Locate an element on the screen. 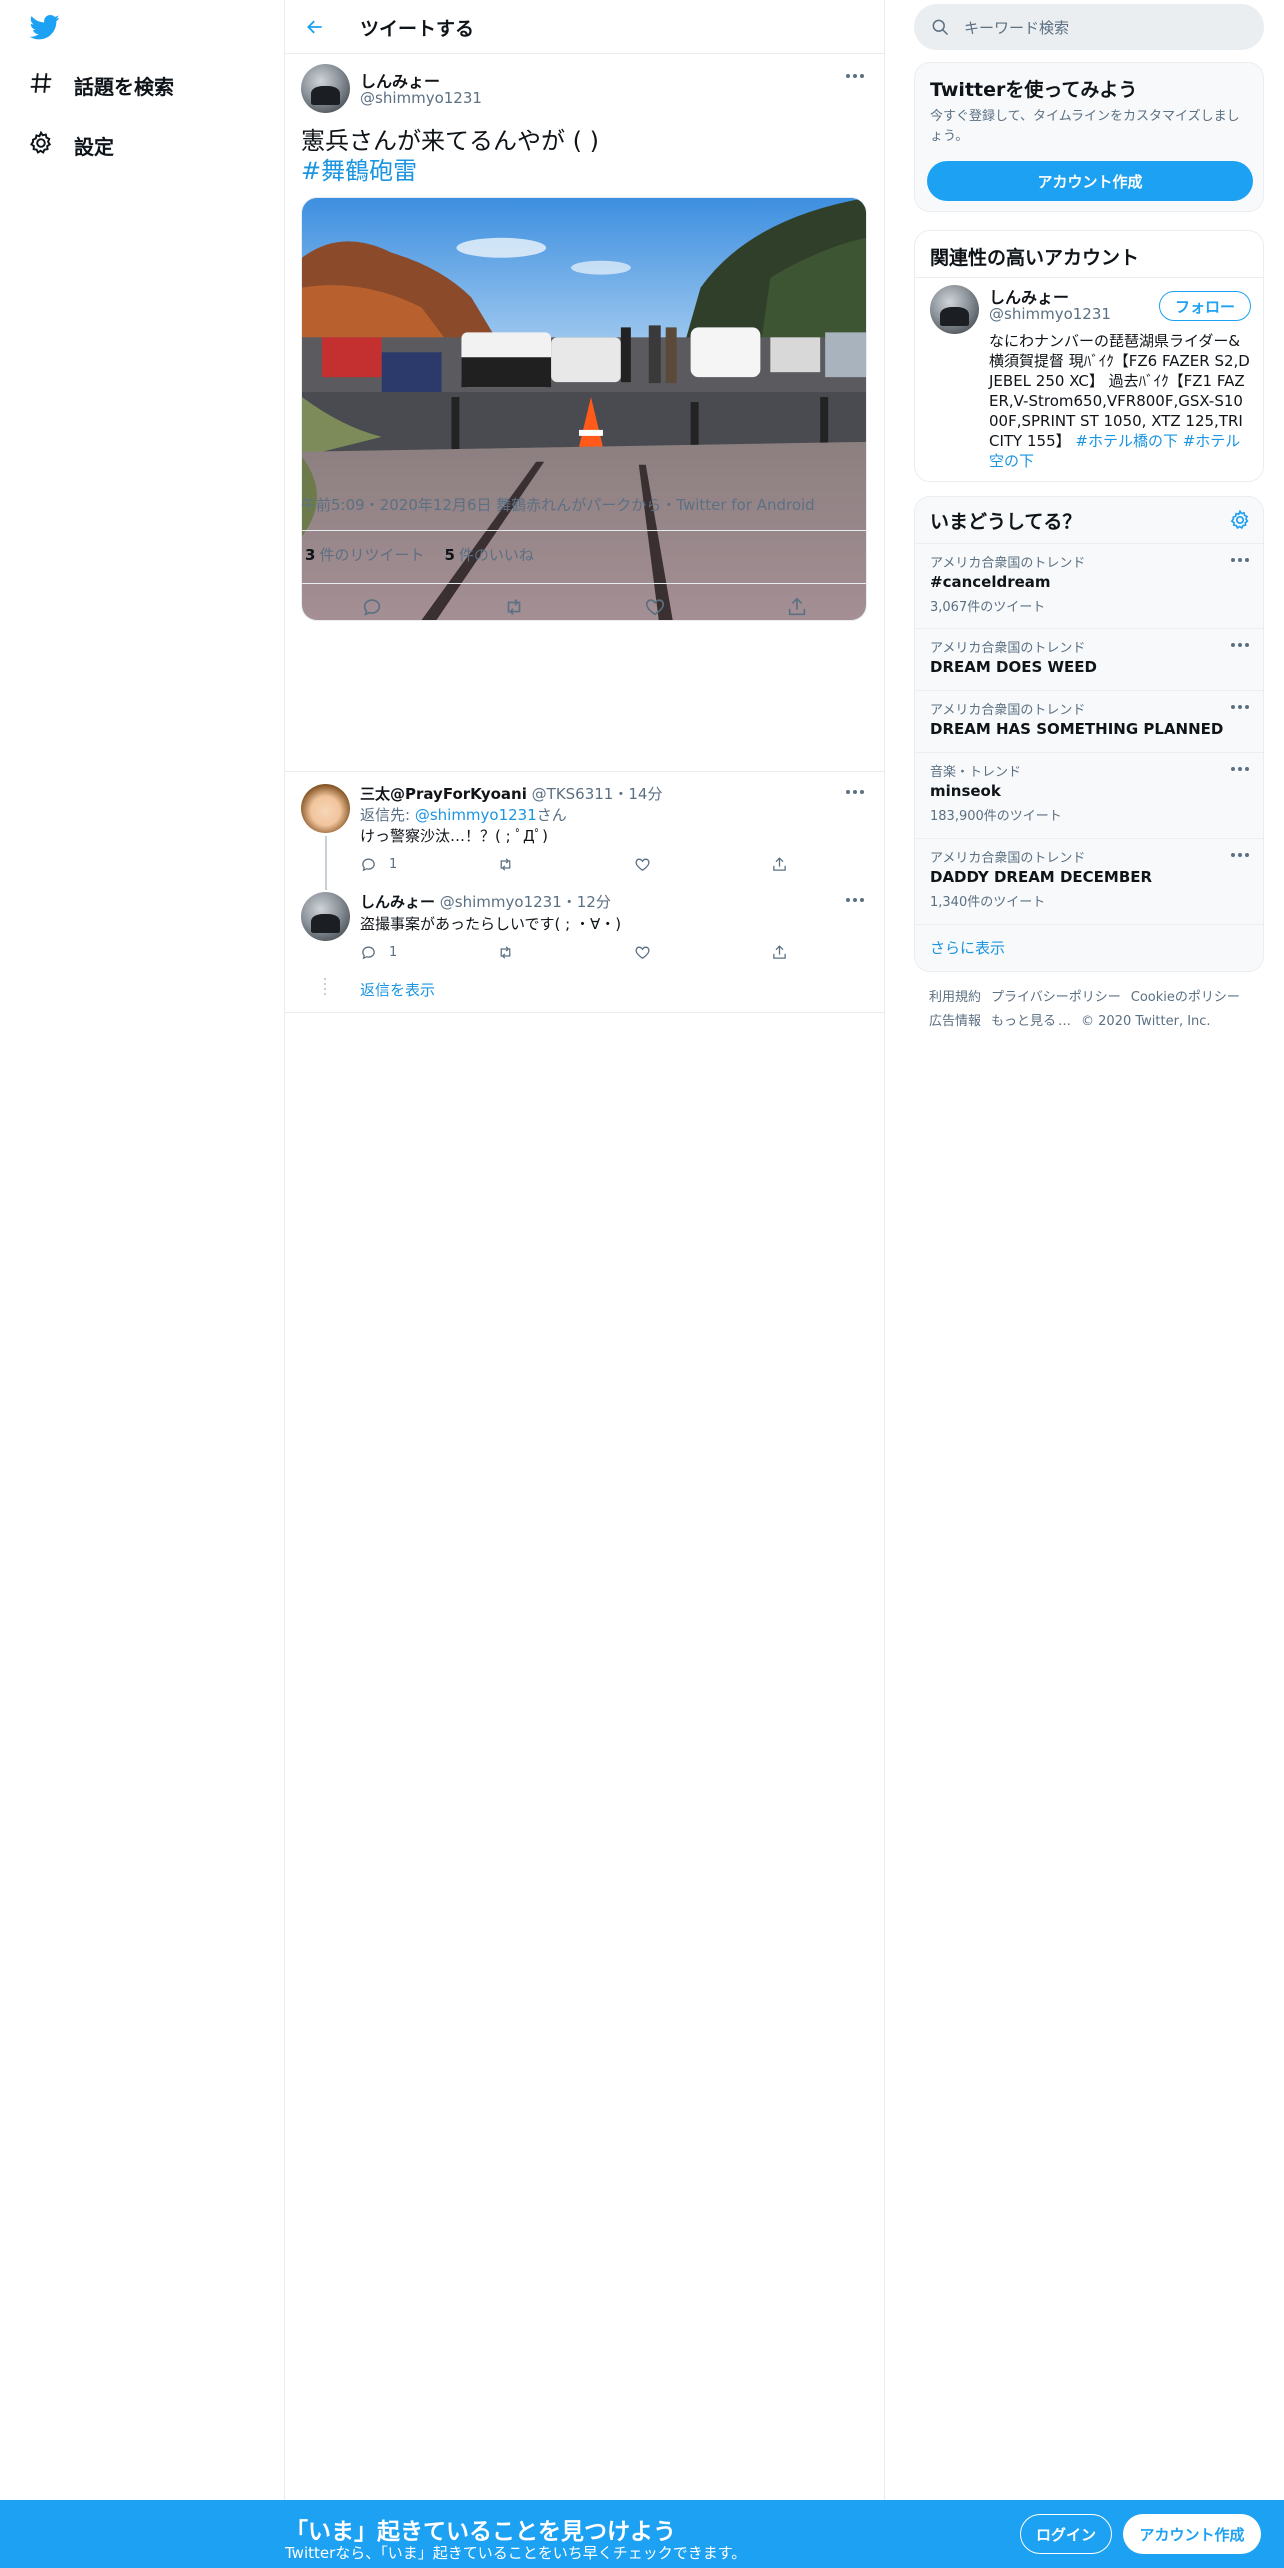 This screenshot has height=2568, width=1284. login-button: ログイン is located at coordinates (1066, 2534).